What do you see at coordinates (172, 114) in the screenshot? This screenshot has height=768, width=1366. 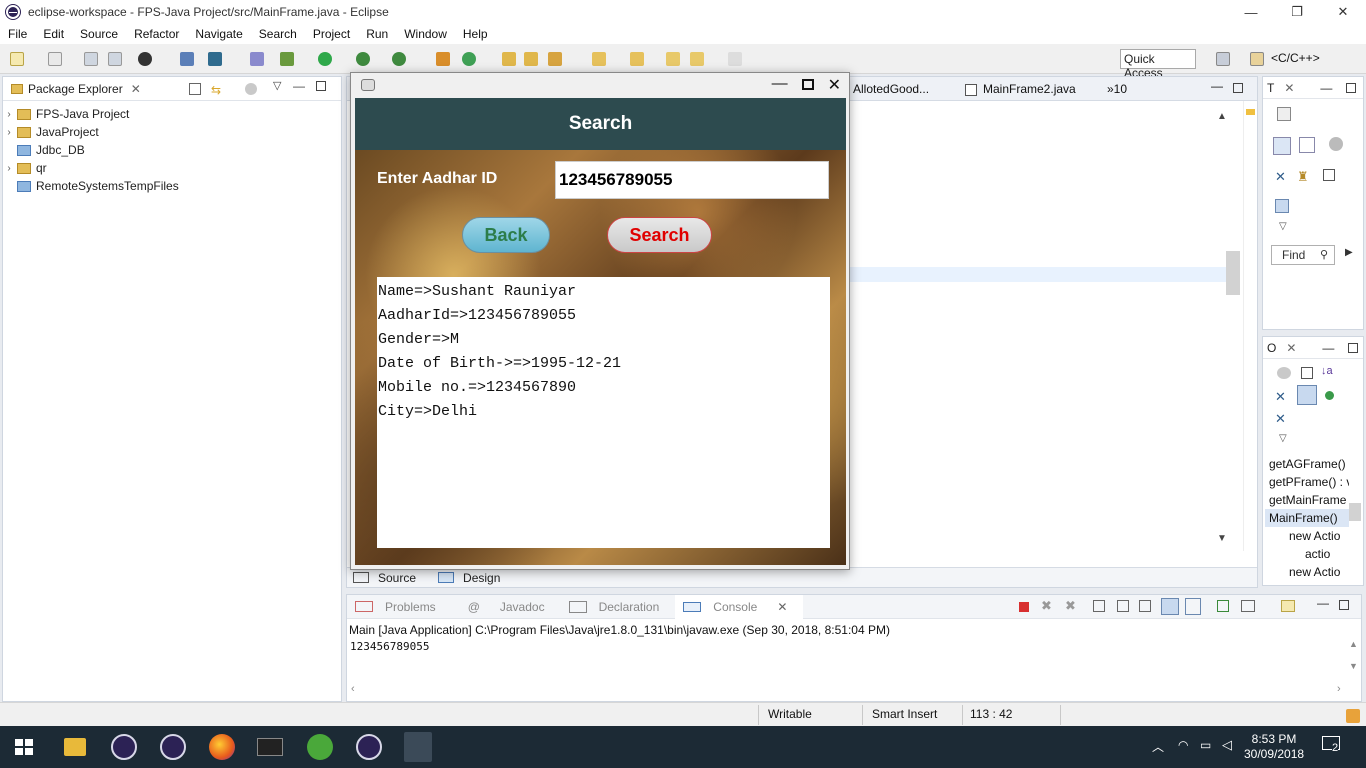 I see `tree-item: › FPS-Java Project` at bounding box center [172, 114].